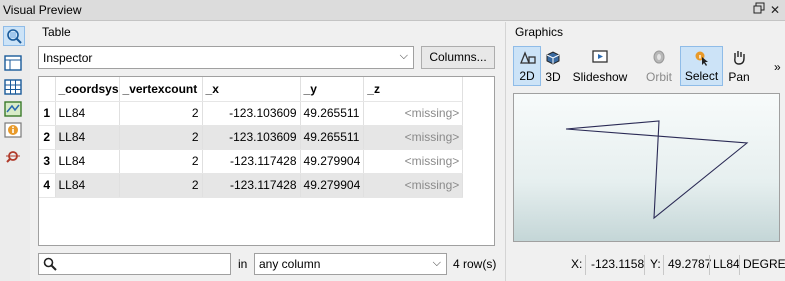 The height and width of the screenshot is (281, 785). What do you see at coordinates (226, 57) in the screenshot?
I see `dataset-select: Inspector ⌵` at bounding box center [226, 57].